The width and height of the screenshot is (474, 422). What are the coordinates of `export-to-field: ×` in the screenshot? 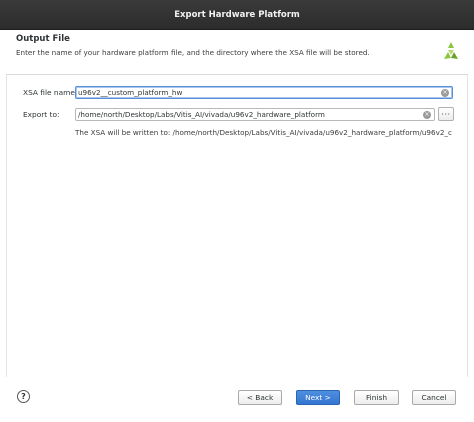 It's located at (255, 114).